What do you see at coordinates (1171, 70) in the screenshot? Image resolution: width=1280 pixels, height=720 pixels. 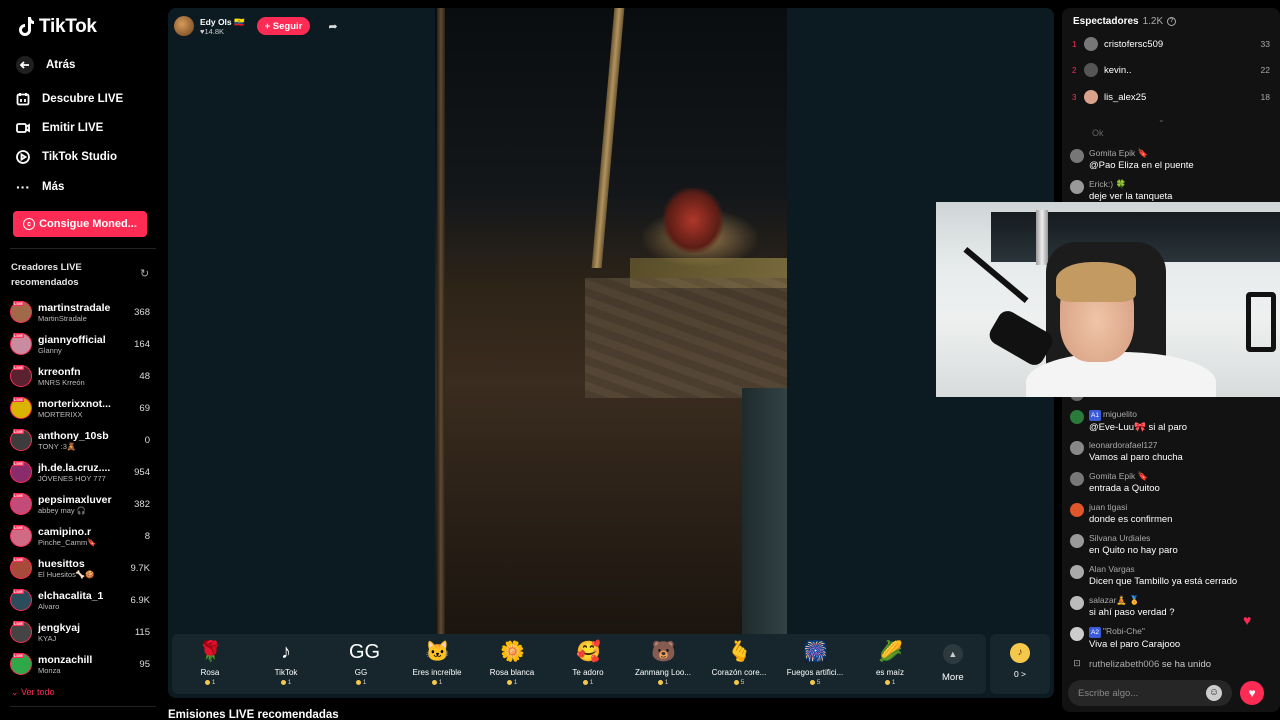 I see `top-viewer-row: 2 kevin.. 22` at bounding box center [1171, 70].